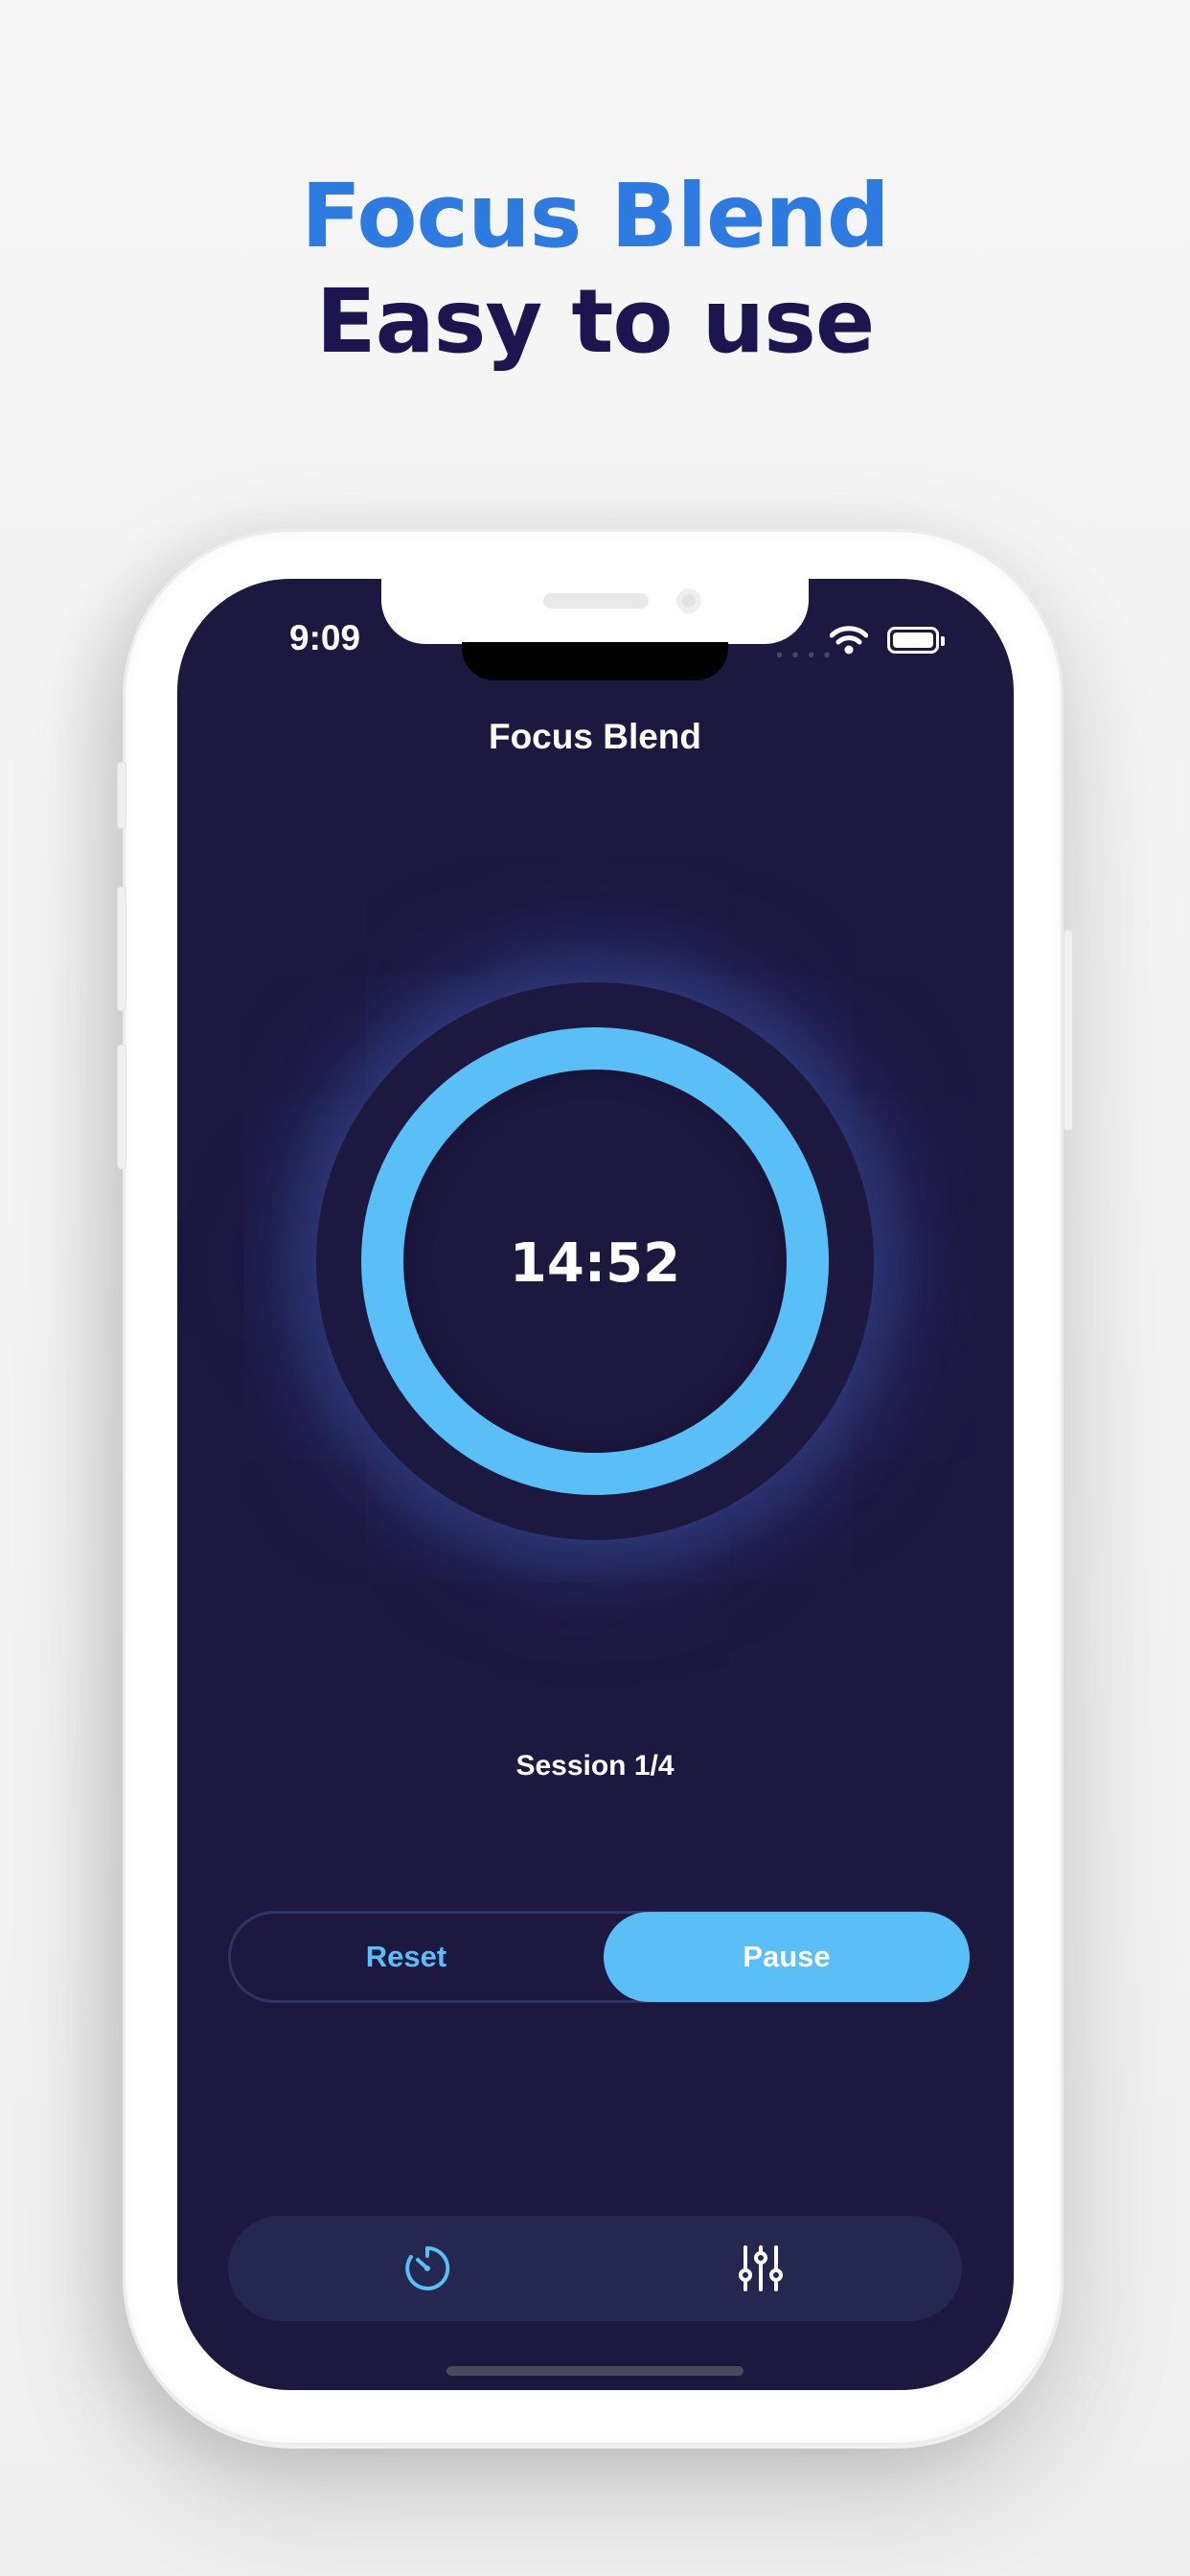 Image resolution: width=1190 pixels, height=2576 pixels. I want to click on tab-settings, so click(761, 2268).